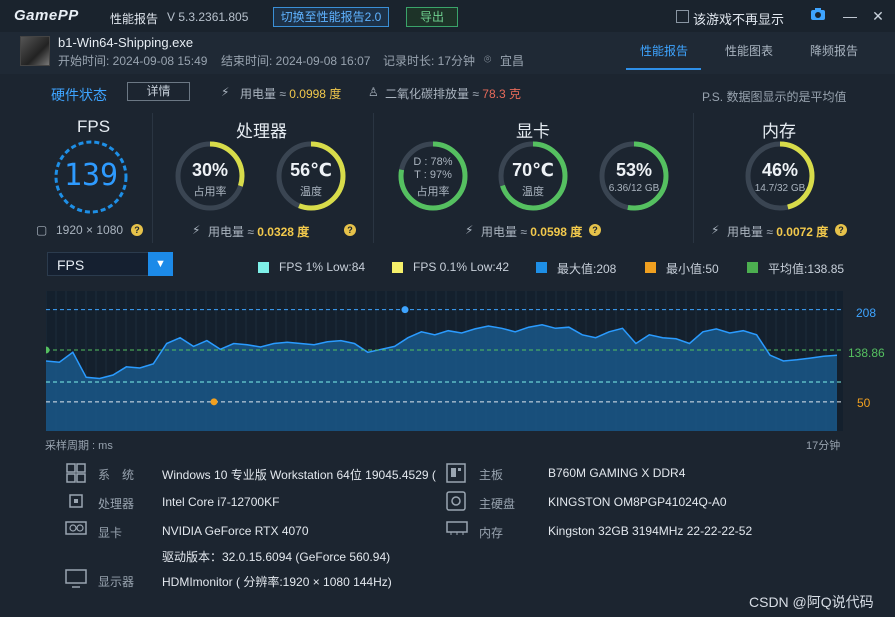 This screenshot has width=895, height=617. What do you see at coordinates (533, 192) in the screenshot?
I see `gpu-temp-label: 温度` at bounding box center [533, 192].